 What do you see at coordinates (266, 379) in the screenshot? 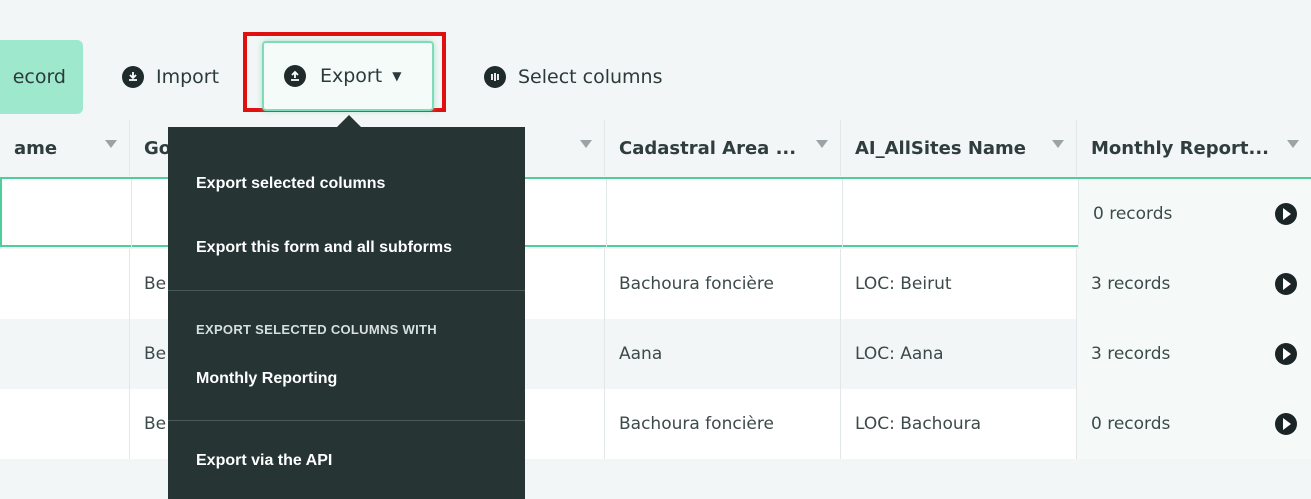
I see `menu-item-monthly-reporting: Monthly Reporting` at bounding box center [266, 379].